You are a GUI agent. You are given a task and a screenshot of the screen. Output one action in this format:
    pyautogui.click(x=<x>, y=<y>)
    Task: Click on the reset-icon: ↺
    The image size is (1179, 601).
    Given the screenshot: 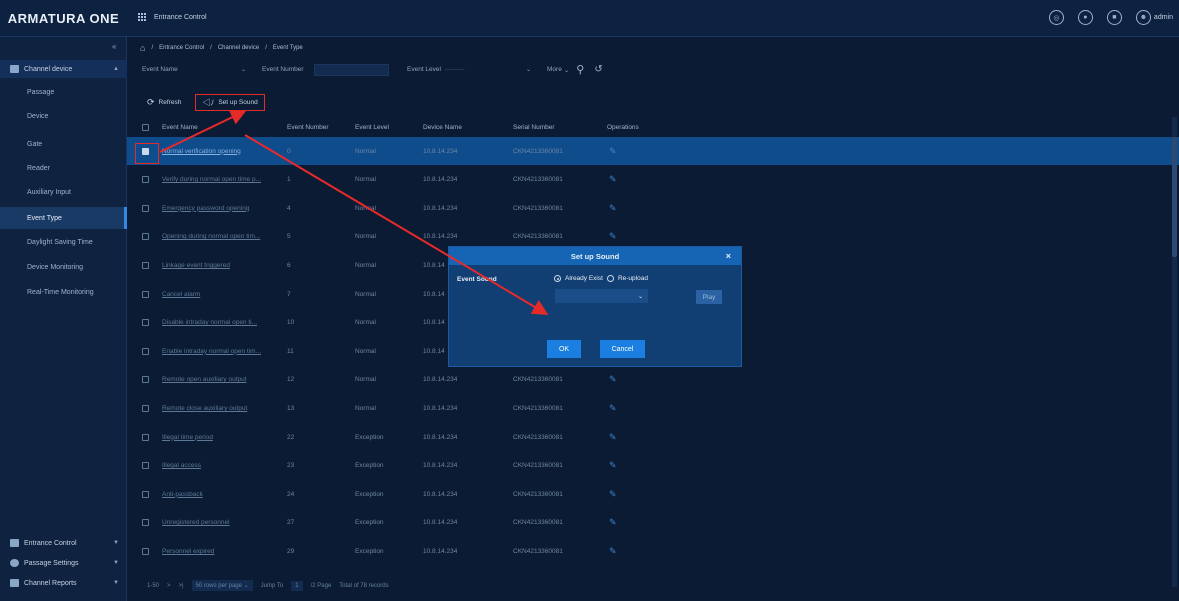 What is the action you would take?
    pyautogui.click(x=598, y=69)
    